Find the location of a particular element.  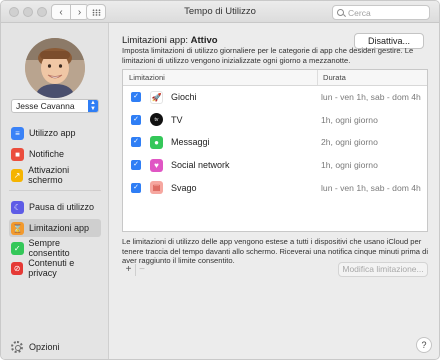

search-input is located at coordinates (383, 12).